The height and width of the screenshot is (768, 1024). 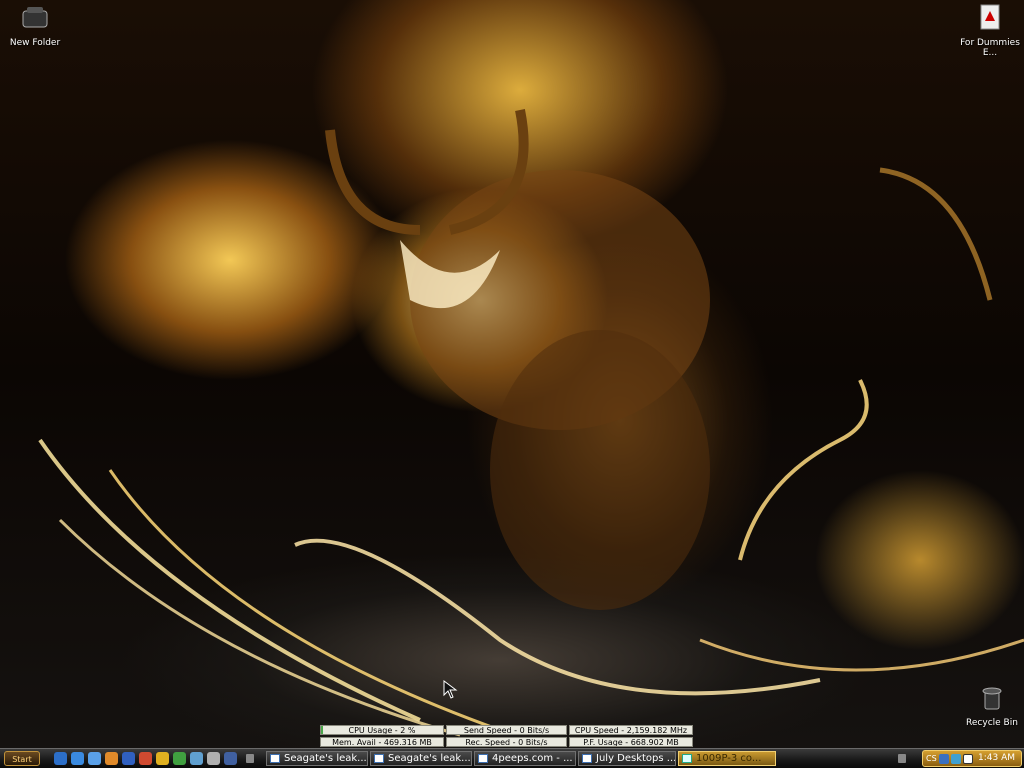 I want to click on quick-launch-desktop-icon, so click(x=60, y=758).